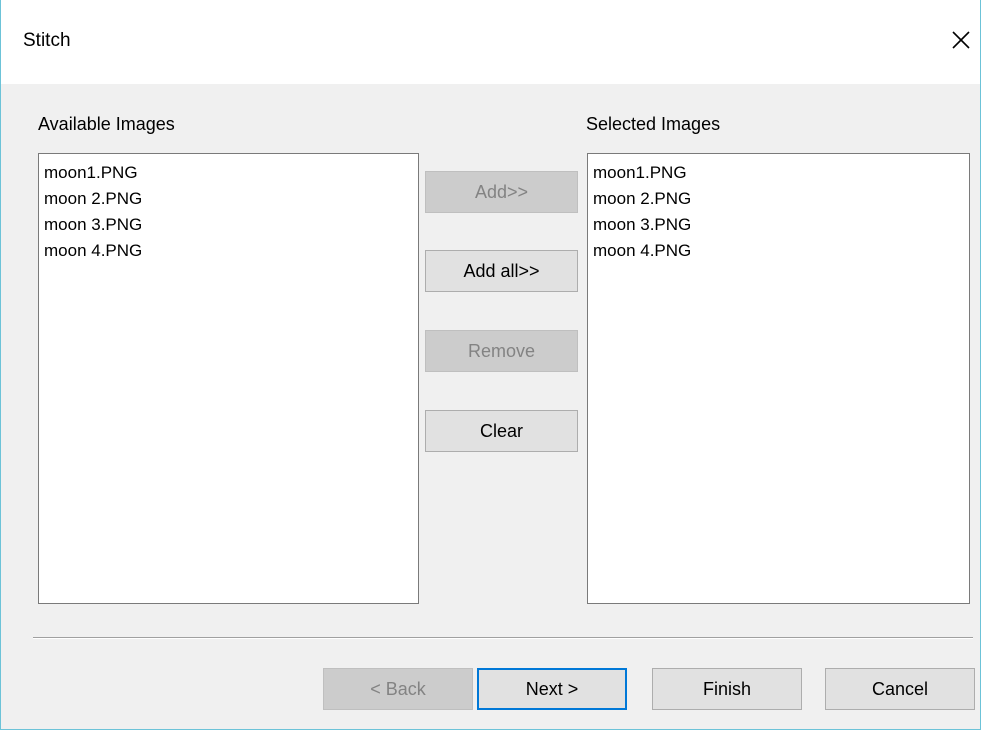 This screenshot has width=981, height=731. I want to click on add-button: Add>>, so click(501, 192).